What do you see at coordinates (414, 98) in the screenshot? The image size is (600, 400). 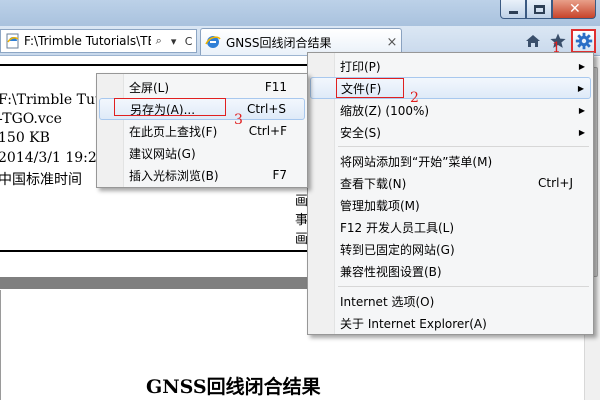 I see `annotation-number-2: 2` at bounding box center [414, 98].